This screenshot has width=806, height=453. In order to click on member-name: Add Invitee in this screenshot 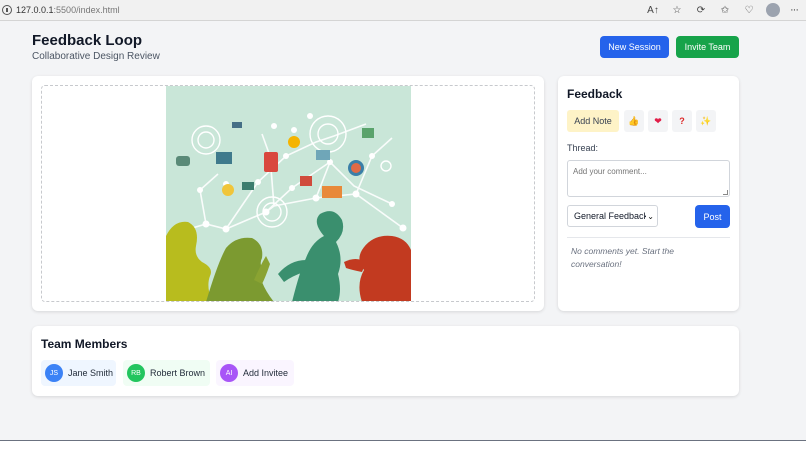, I will do `click(266, 373)`.